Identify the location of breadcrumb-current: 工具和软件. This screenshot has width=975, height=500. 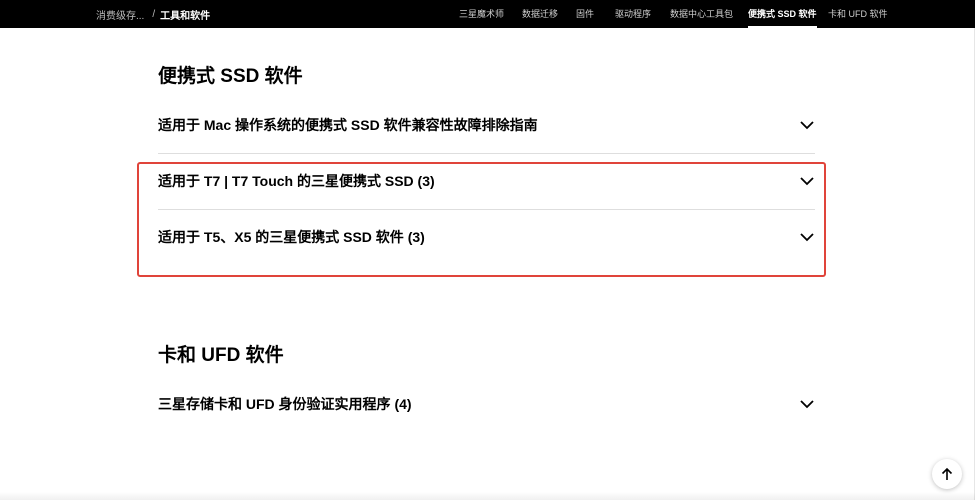
(185, 16).